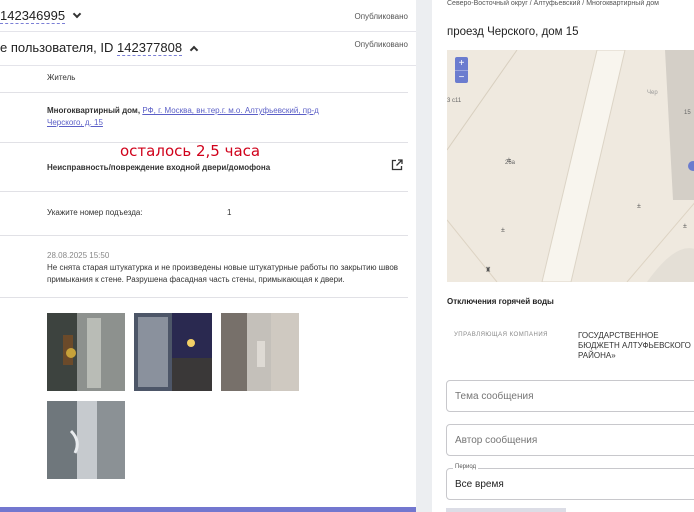 The height and width of the screenshot is (512, 694). Describe the element at coordinates (381, 16) in the screenshot. I see `ticket-status: Опубликовано` at that location.